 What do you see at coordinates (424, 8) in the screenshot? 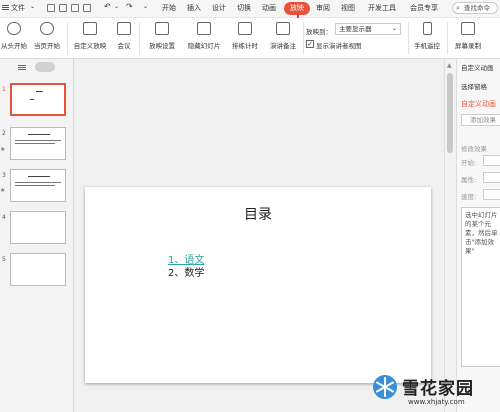
I see `tab-member: 会员专享` at bounding box center [424, 8].